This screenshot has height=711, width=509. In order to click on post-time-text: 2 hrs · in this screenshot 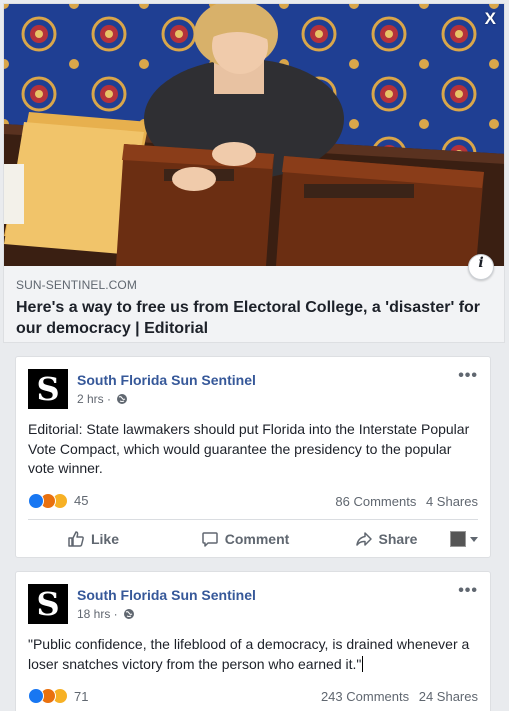, I will do `click(94, 399)`.